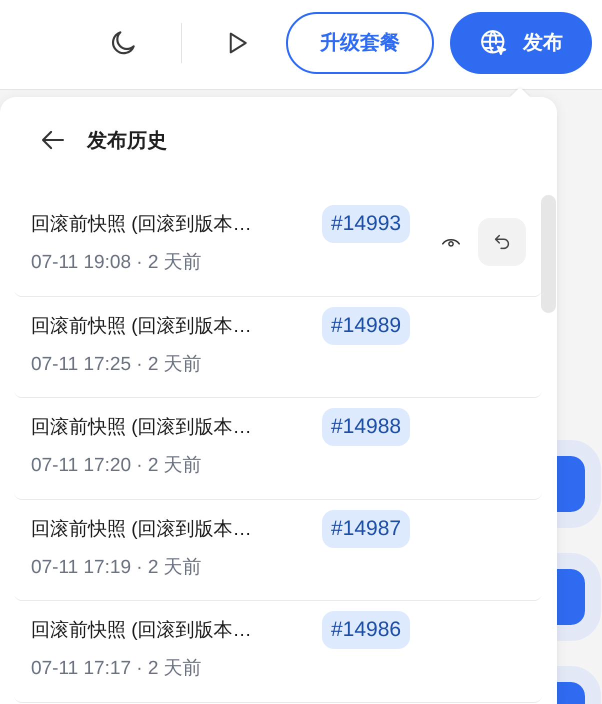  What do you see at coordinates (117, 263) in the screenshot?
I see `version-time: 07-11 19:08 · 2 天前` at bounding box center [117, 263].